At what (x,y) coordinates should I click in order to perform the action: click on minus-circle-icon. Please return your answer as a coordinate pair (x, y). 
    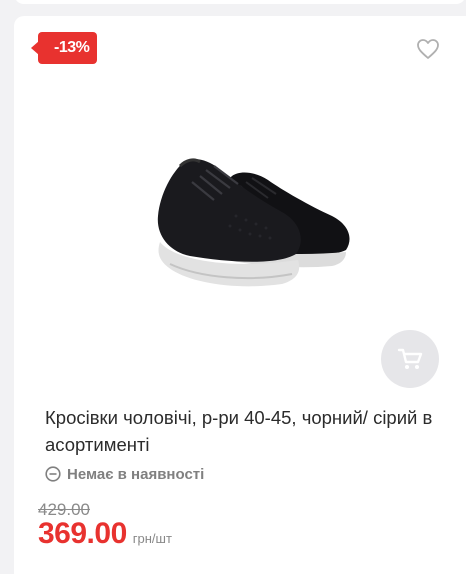
    Looking at the image, I should click on (53, 474).